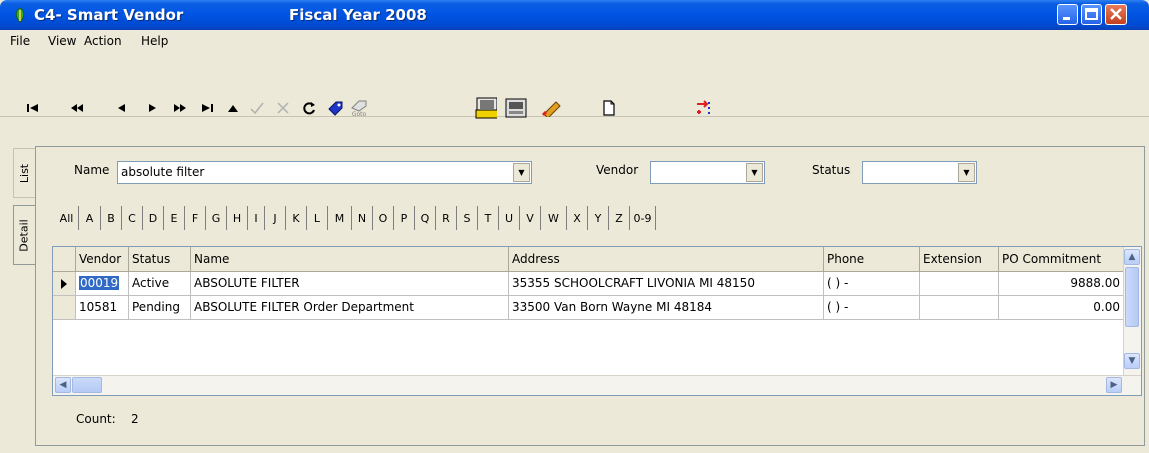 The image size is (1149, 453). What do you see at coordinates (425, 218) in the screenshot?
I see `alpha-tab: Q` at bounding box center [425, 218].